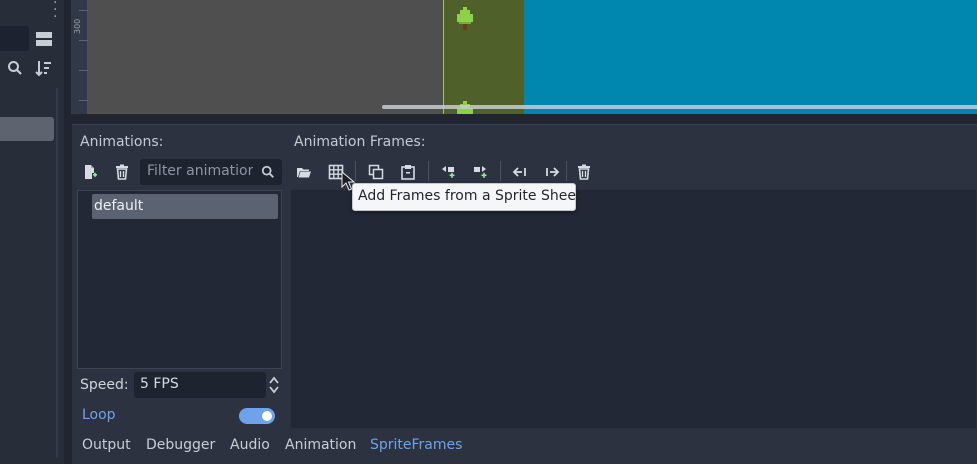 This screenshot has width=977, height=464. Describe the element at coordinates (408, 172) in the screenshot. I see `paste-icon` at that location.